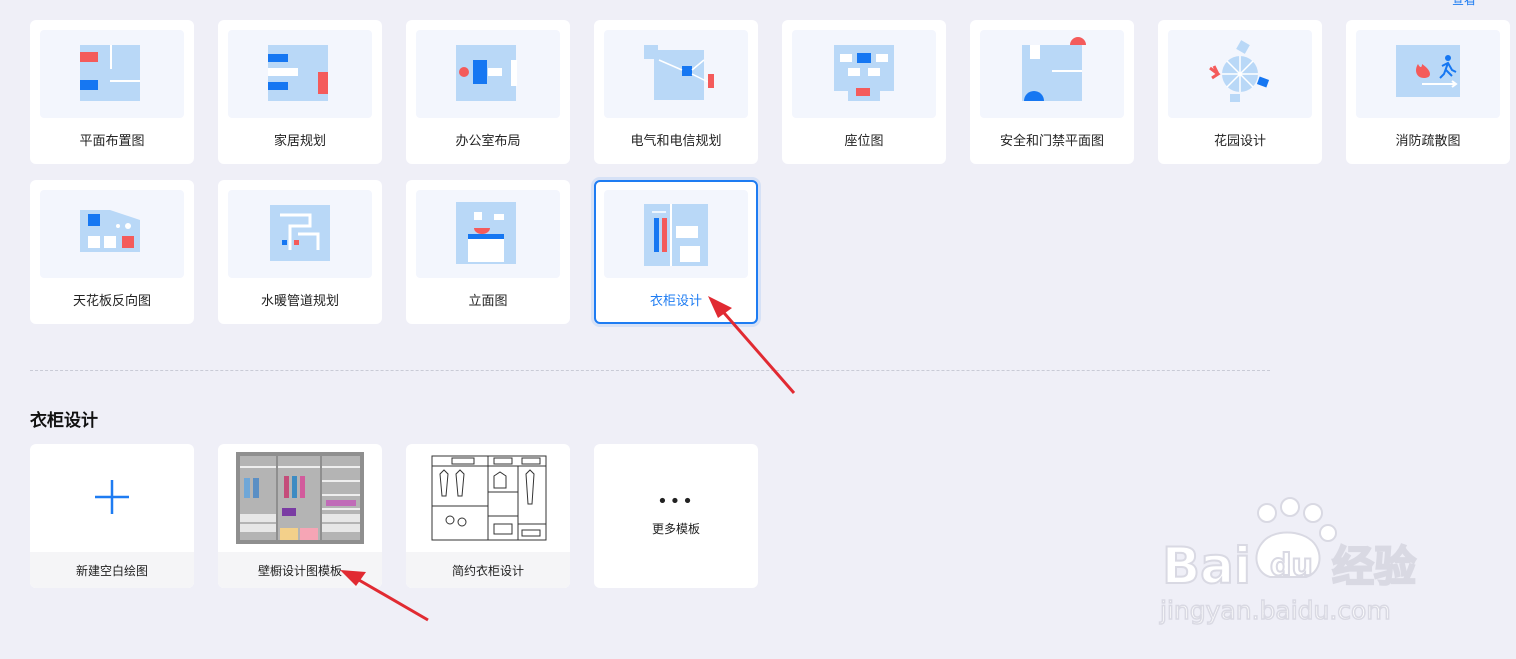 This screenshot has width=1516, height=659. What do you see at coordinates (675, 301) in the screenshot?
I see `category-label: 衣柜设计` at bounding box center [675, 301].